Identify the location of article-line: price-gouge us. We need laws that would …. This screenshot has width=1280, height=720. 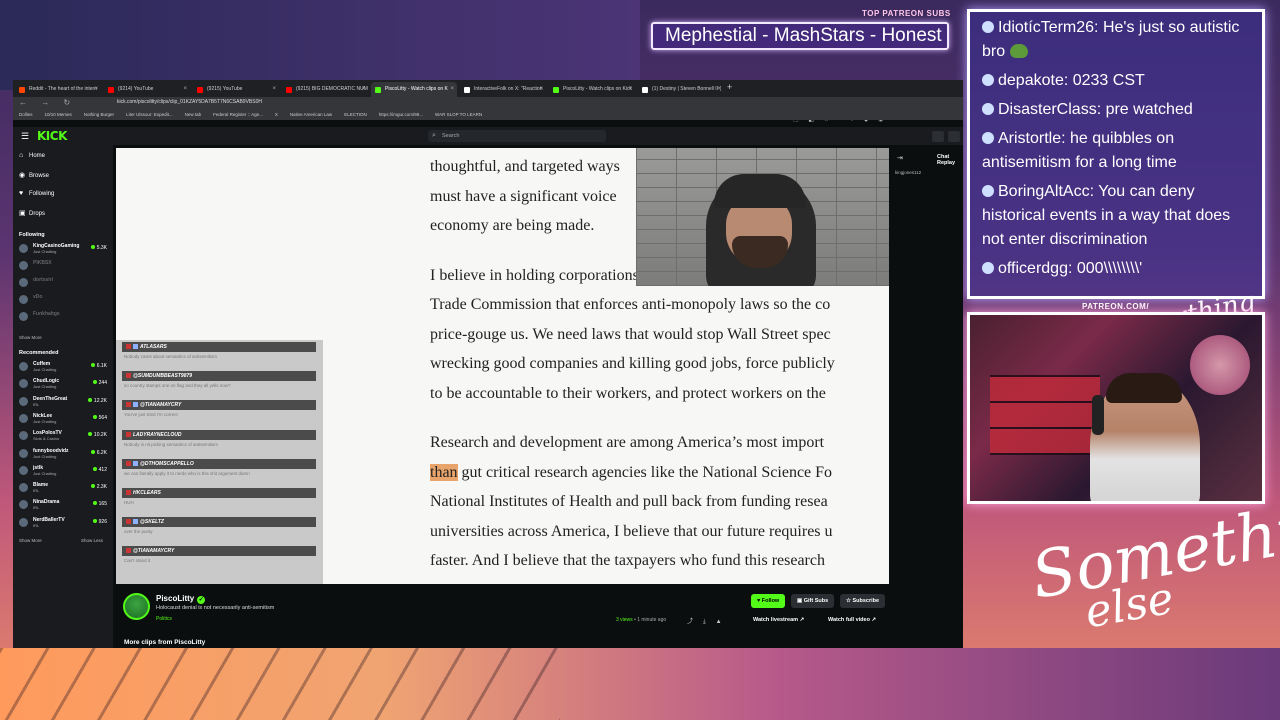
(659, 335).